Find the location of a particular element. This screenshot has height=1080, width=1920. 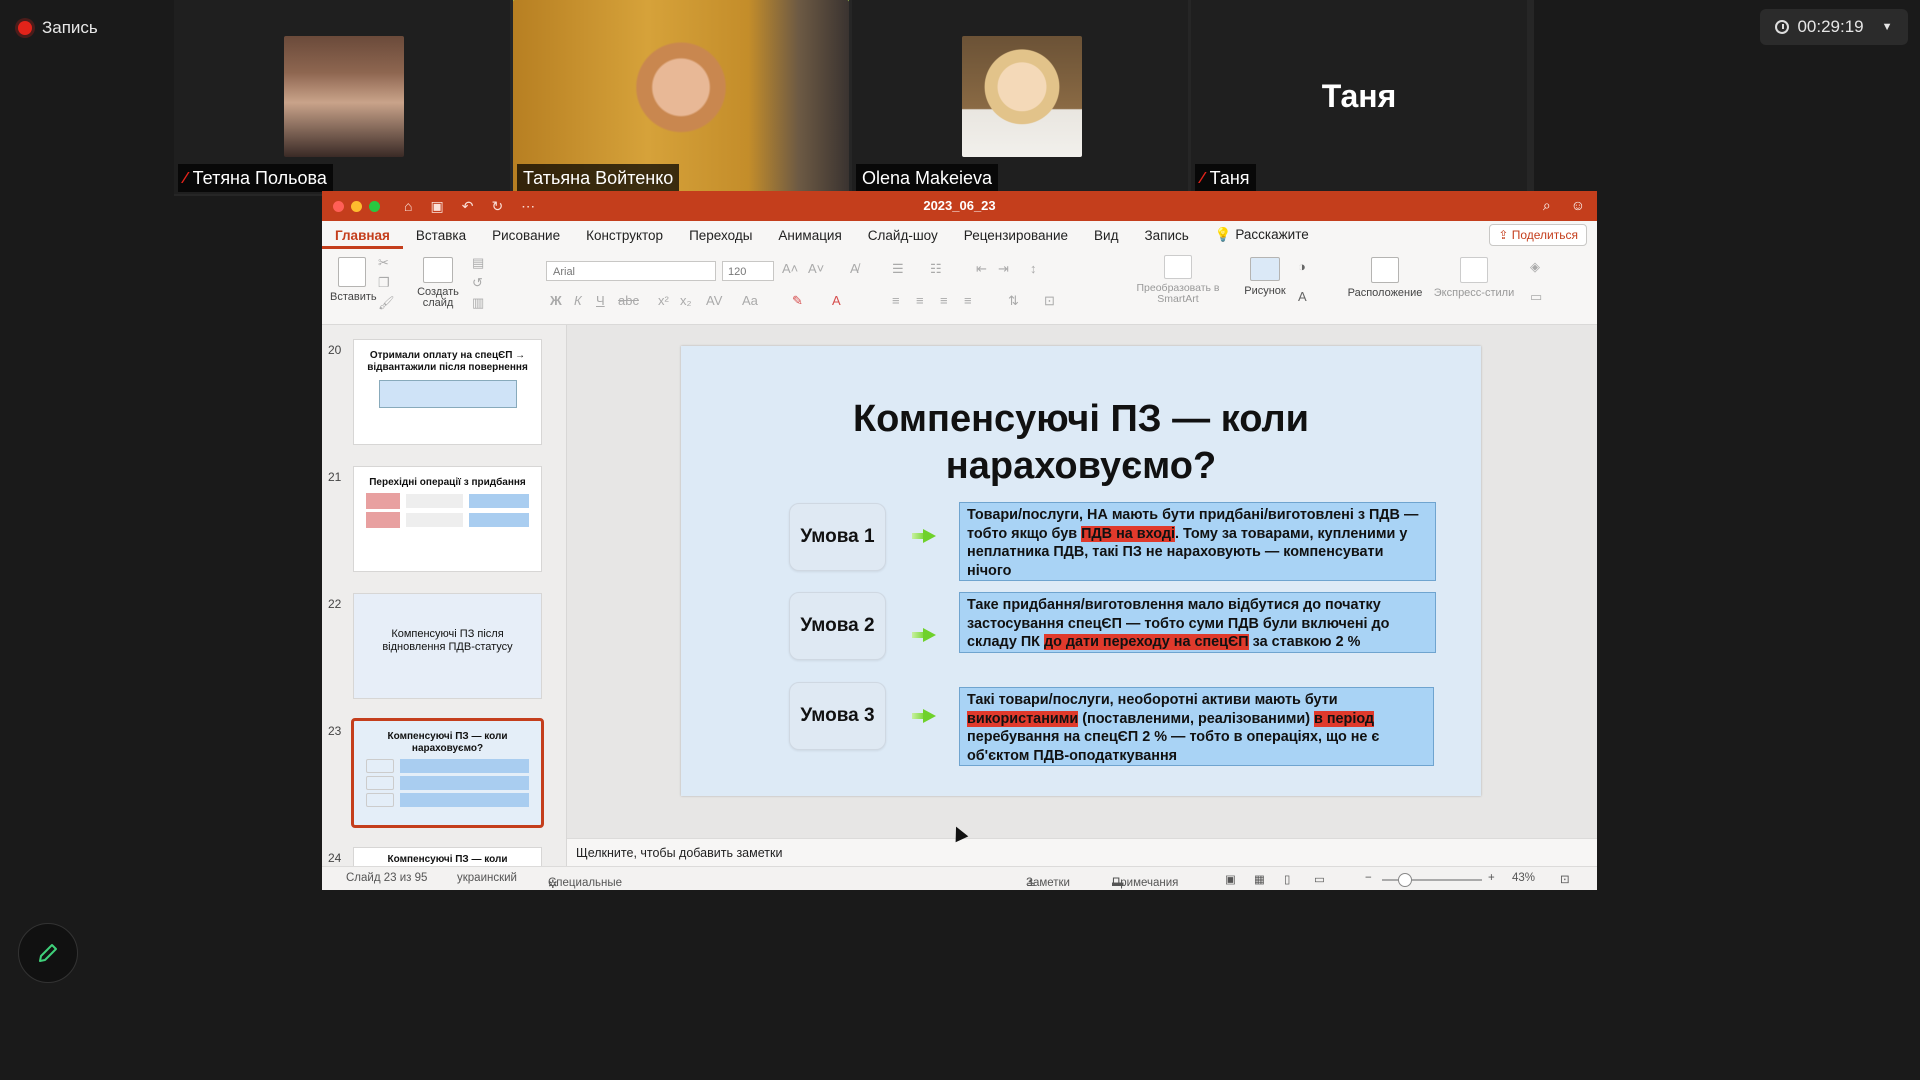

bullets-icon: ☰ is located at coordinates (898, 269).